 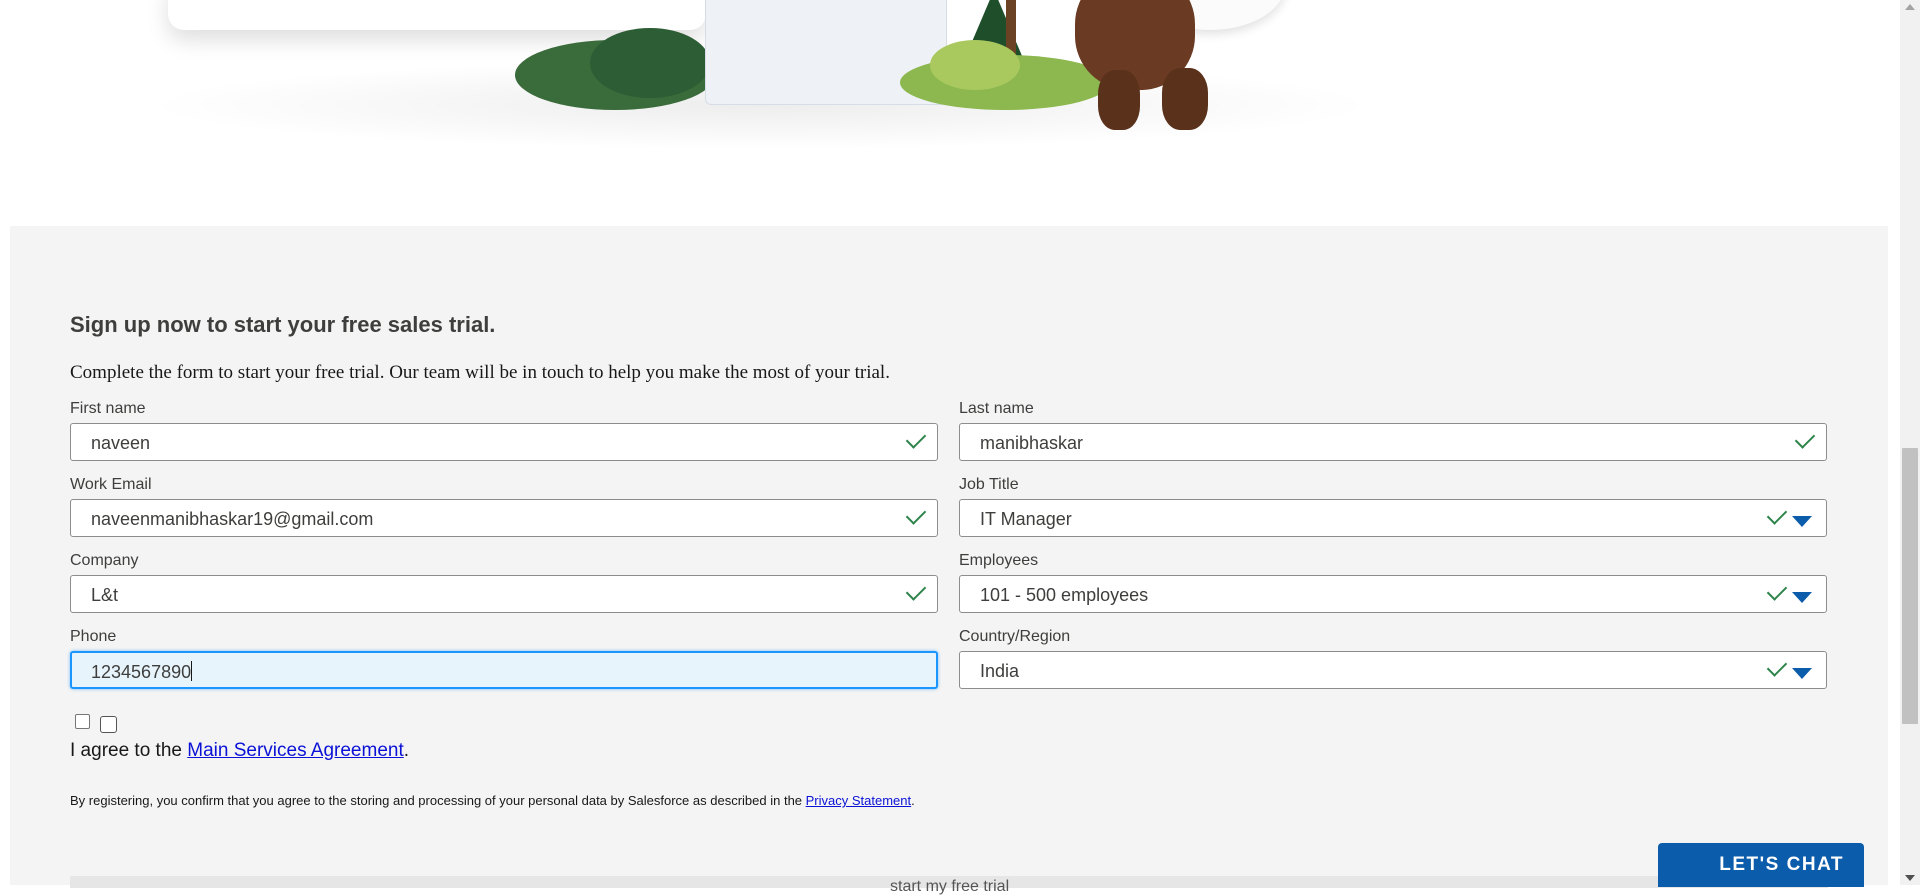 I want to click on page-scrollbar, so click(x=1910, y=442).